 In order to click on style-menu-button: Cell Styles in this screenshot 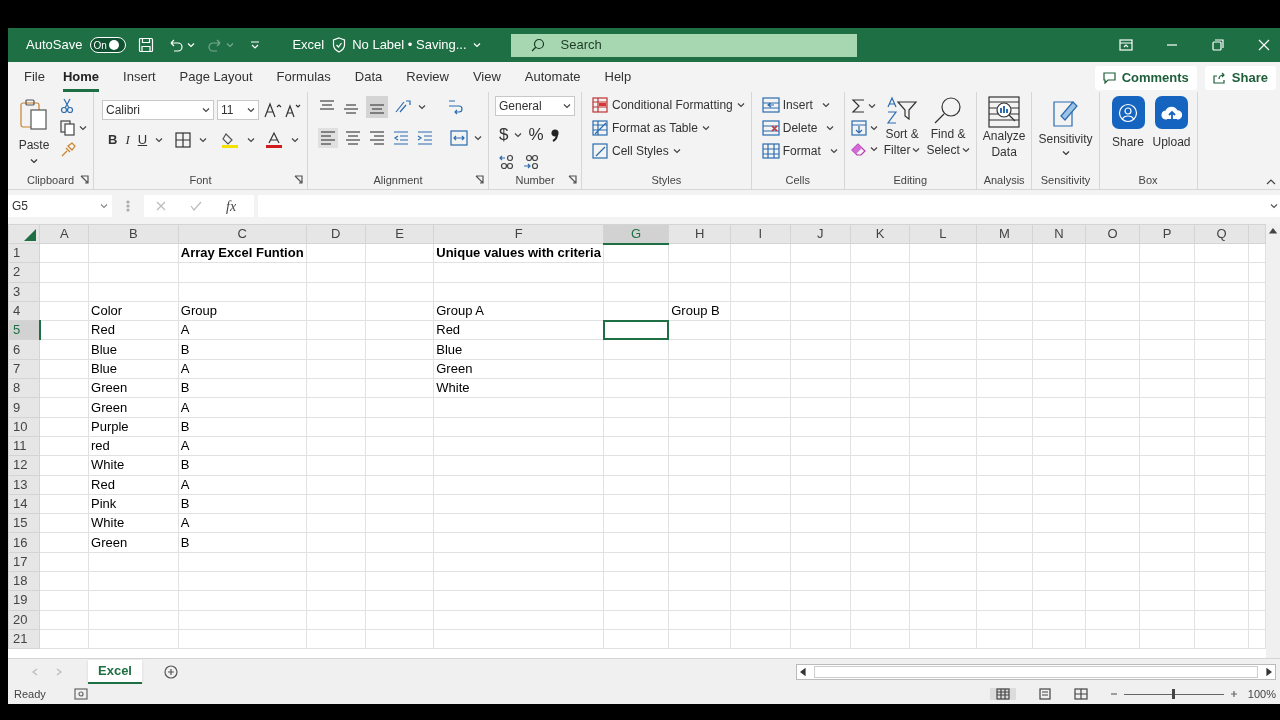, I will do `click(668, 151)`.